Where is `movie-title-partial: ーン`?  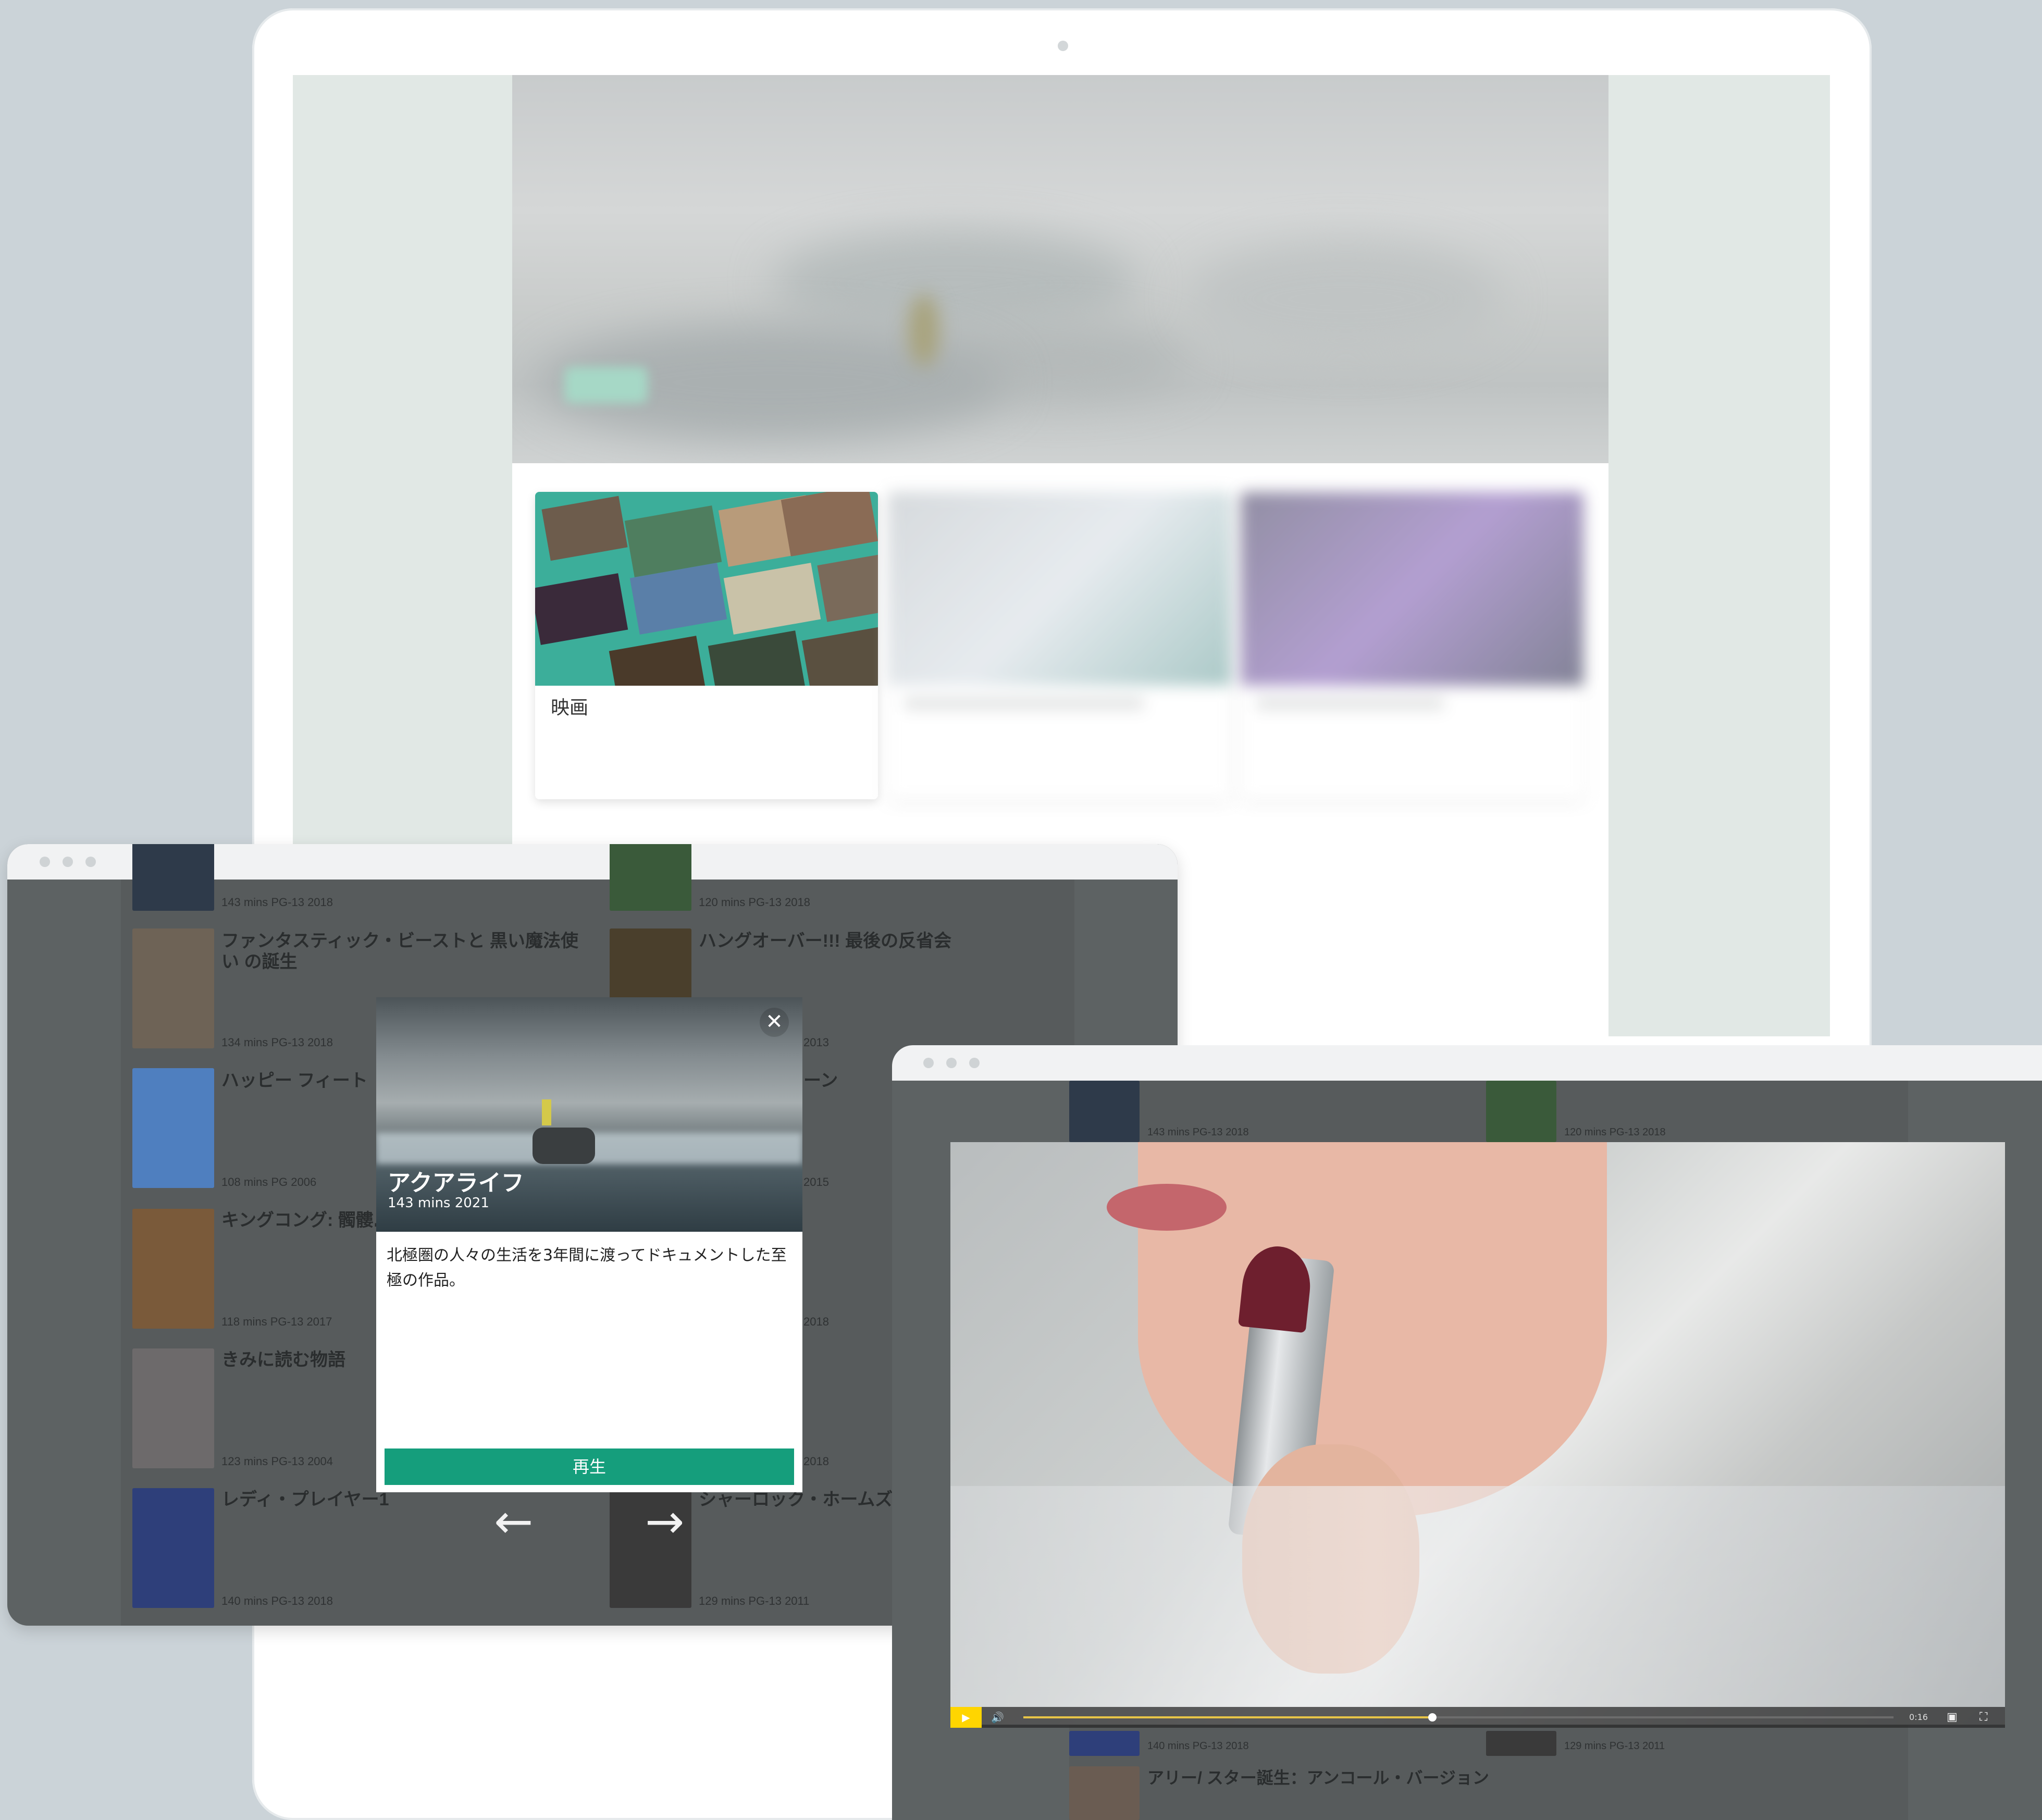 movie-title-partial: ーン is located at coordinates (820, 1080).